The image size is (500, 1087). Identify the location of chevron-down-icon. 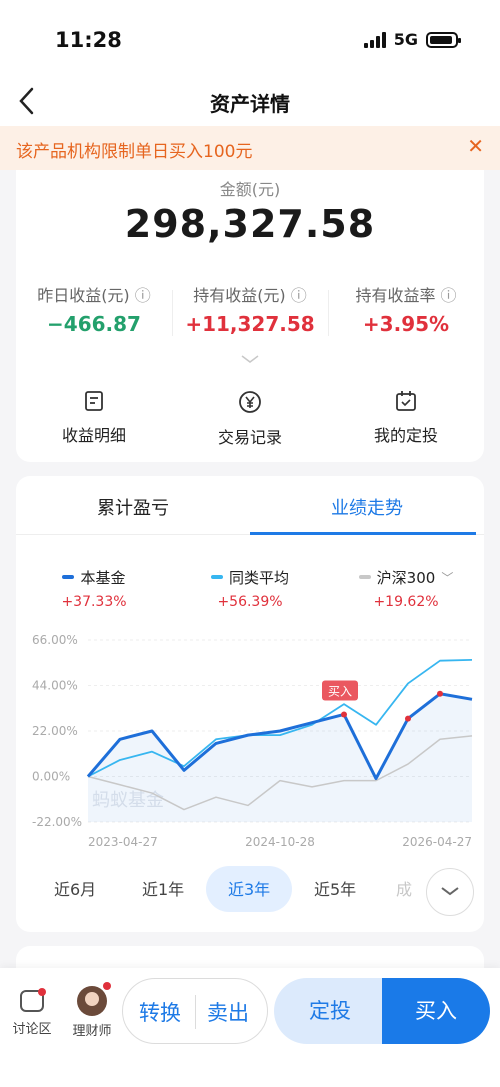
(450, 891).